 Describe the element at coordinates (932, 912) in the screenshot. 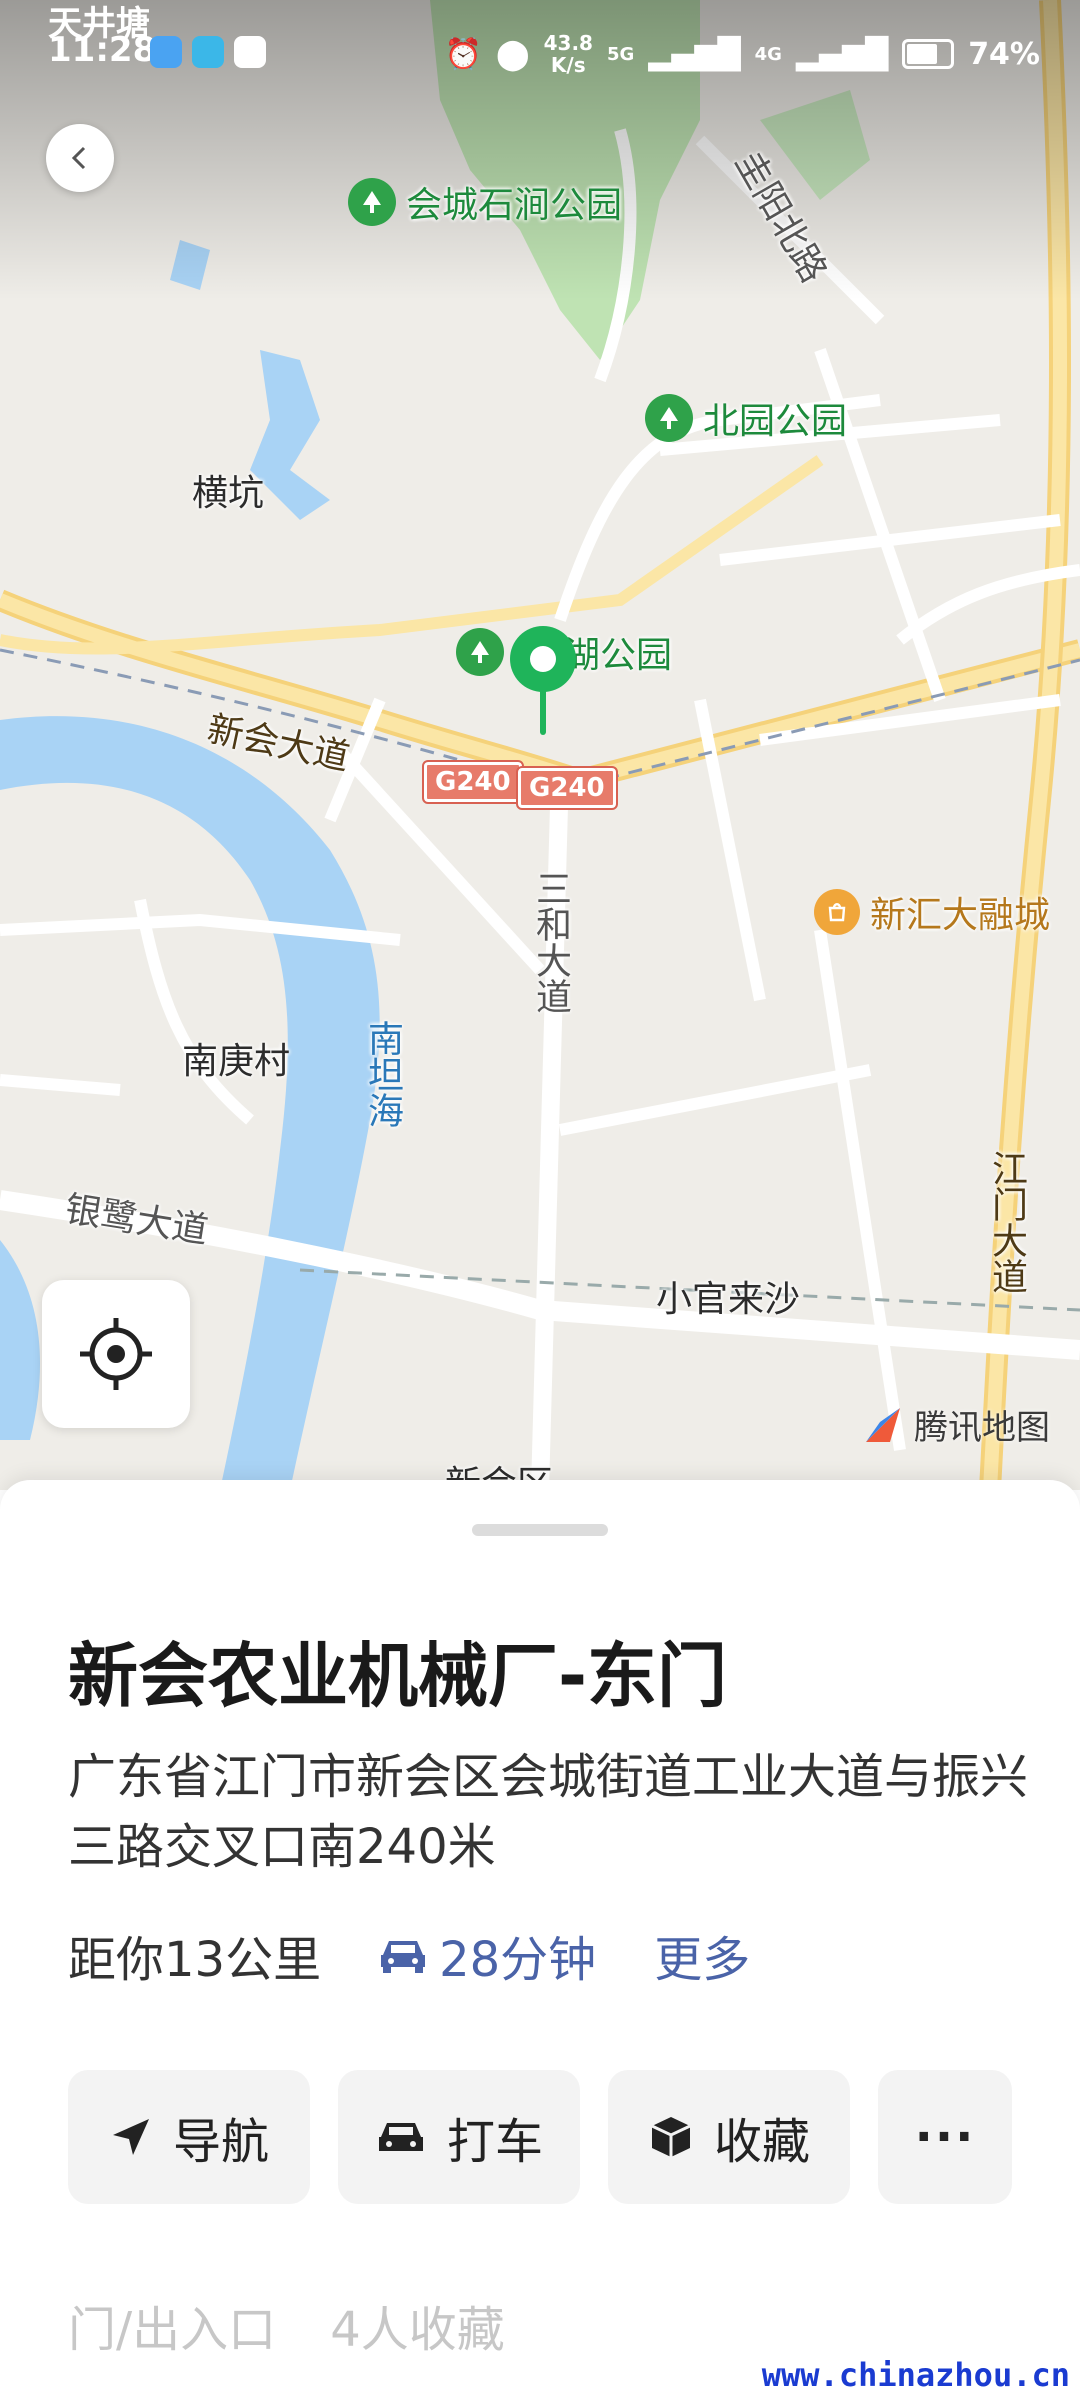

I see `map-poi-mall: 新汇大融城` at that location.